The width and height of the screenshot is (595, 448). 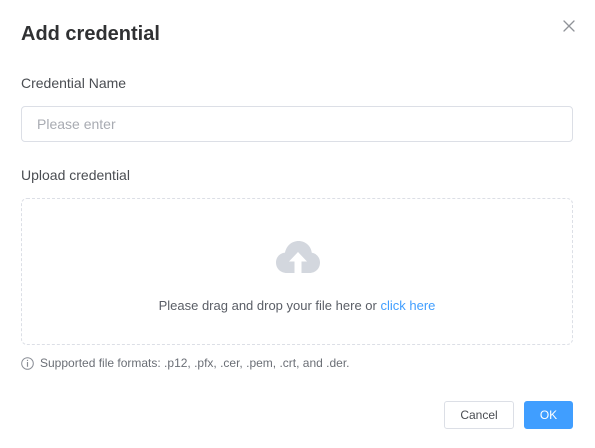 What do you see at coordinates (479, 415) in the screenshot?
I see `cancel-button: Cancel` at bounding box center [479, 415].